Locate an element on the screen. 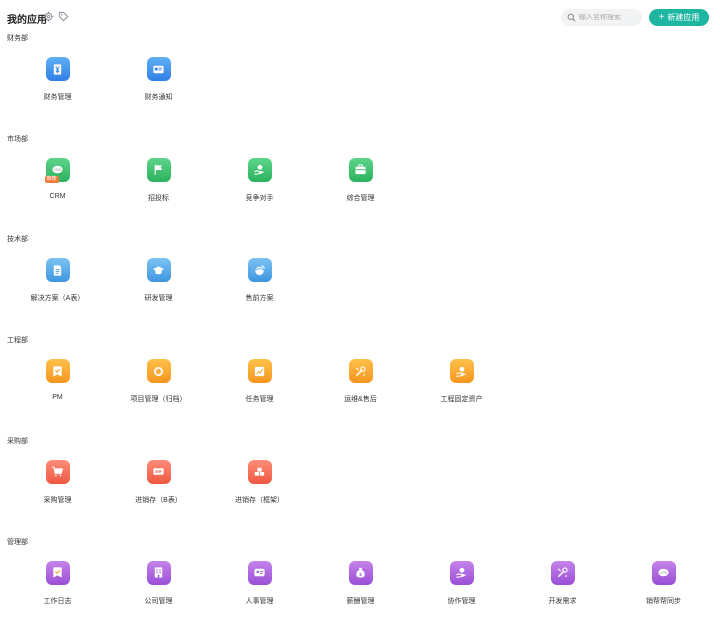 The image size is (720, 619). app-grid: 采购管理 ERP 进销存（B表） 进销存（框架） is located at coordinates (158, 482).